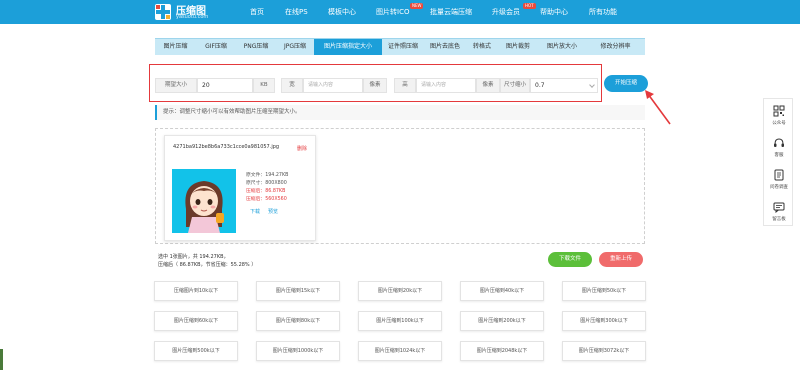  I want to click on preset-button: 图片压缩到40k以下, so click(502, 291).